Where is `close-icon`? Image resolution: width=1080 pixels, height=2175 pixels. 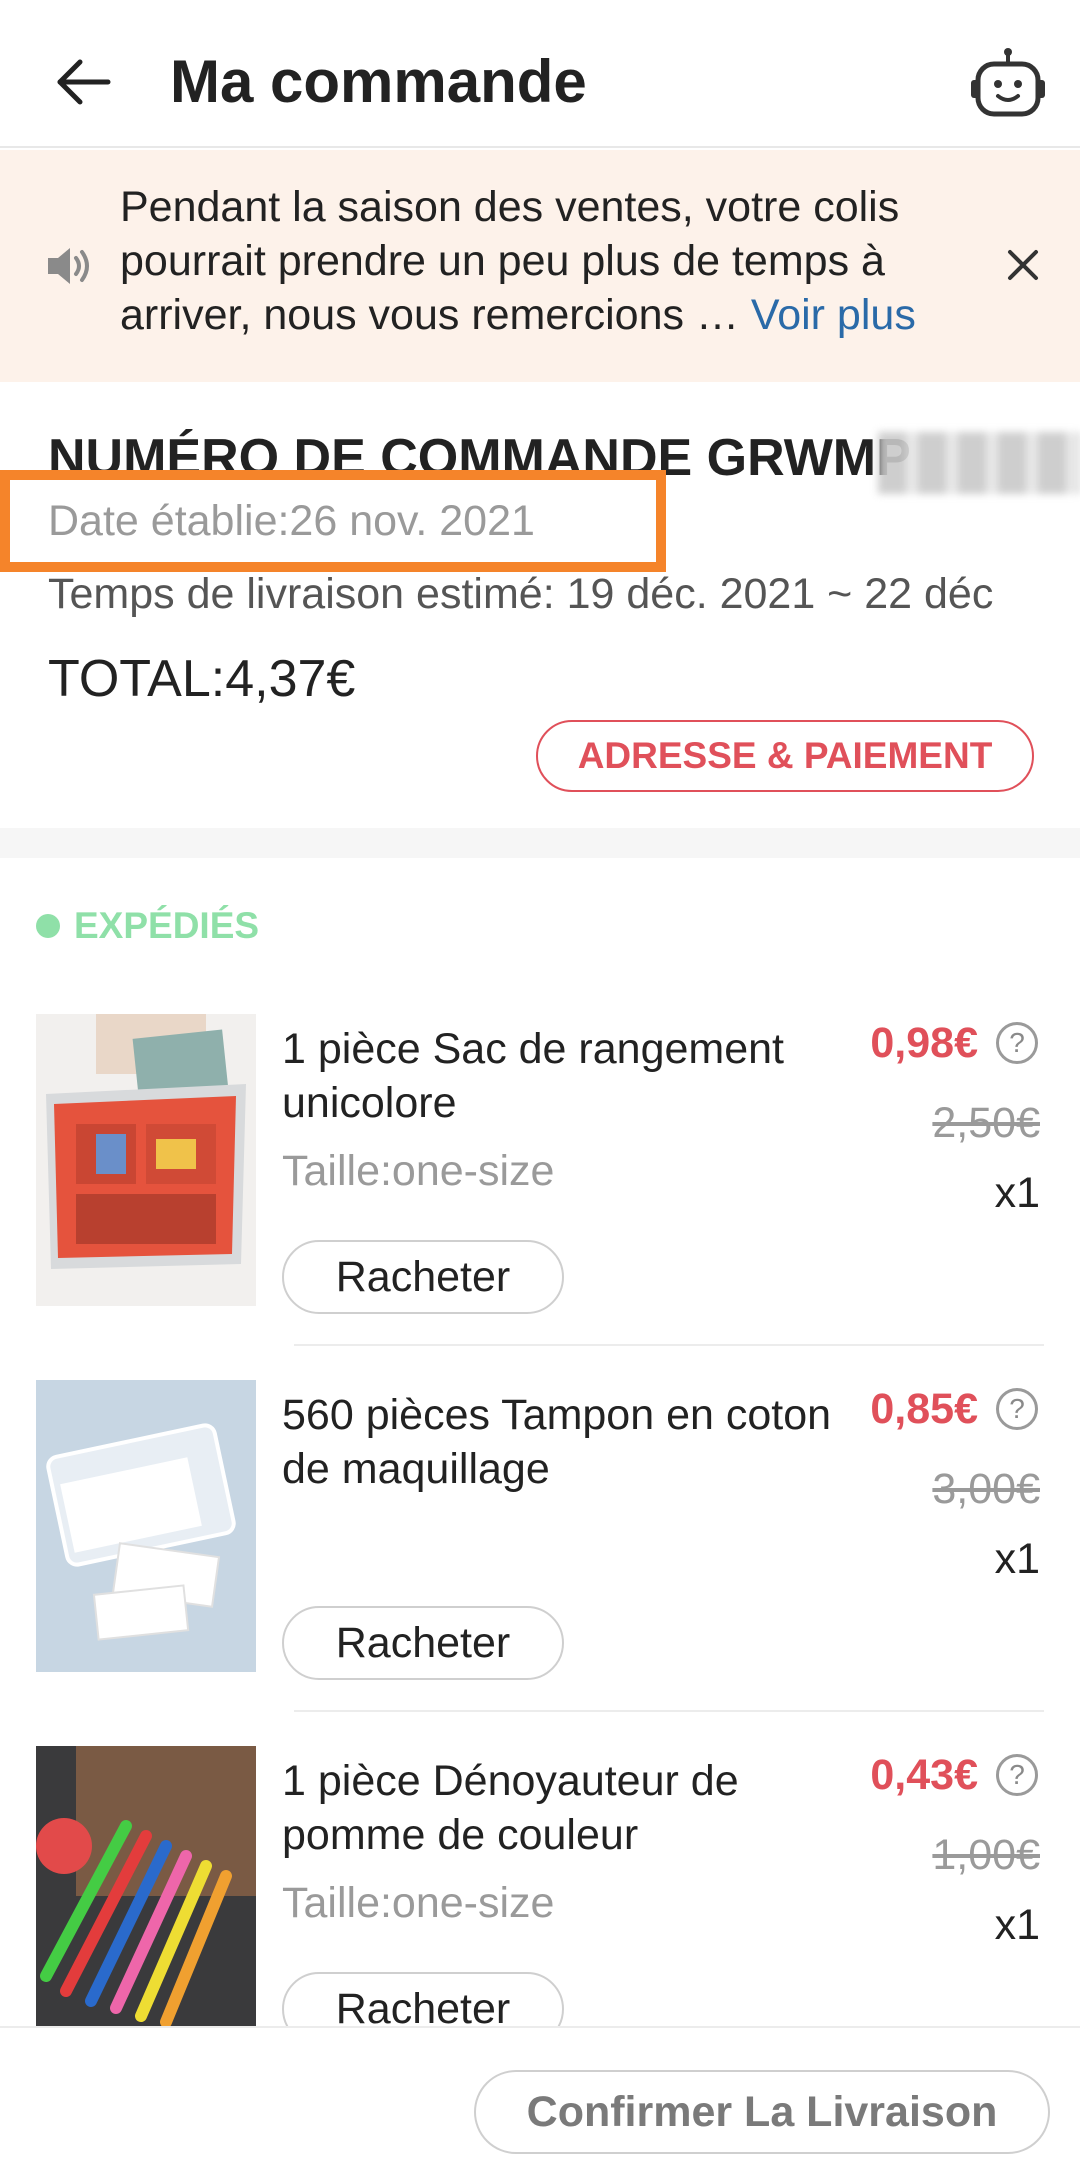
close-icon is located at coordinates (1023, 265).